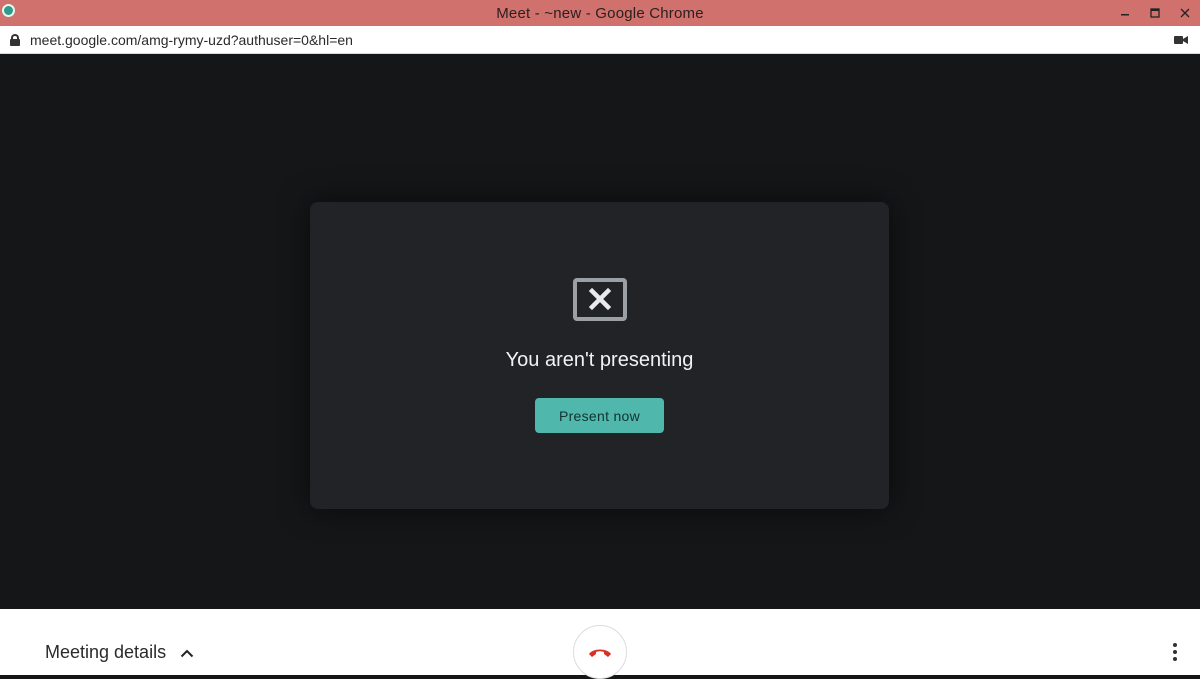  I want to click on window-titlebar: Meet - ~new - Google Chrome, so click(600, 13).